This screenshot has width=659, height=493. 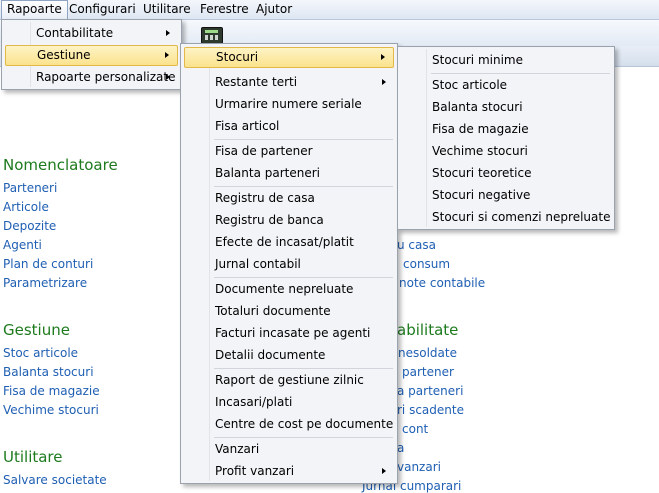 I want to click on link-salvare-societate: Salvare societate, so click(x=55, y=480).